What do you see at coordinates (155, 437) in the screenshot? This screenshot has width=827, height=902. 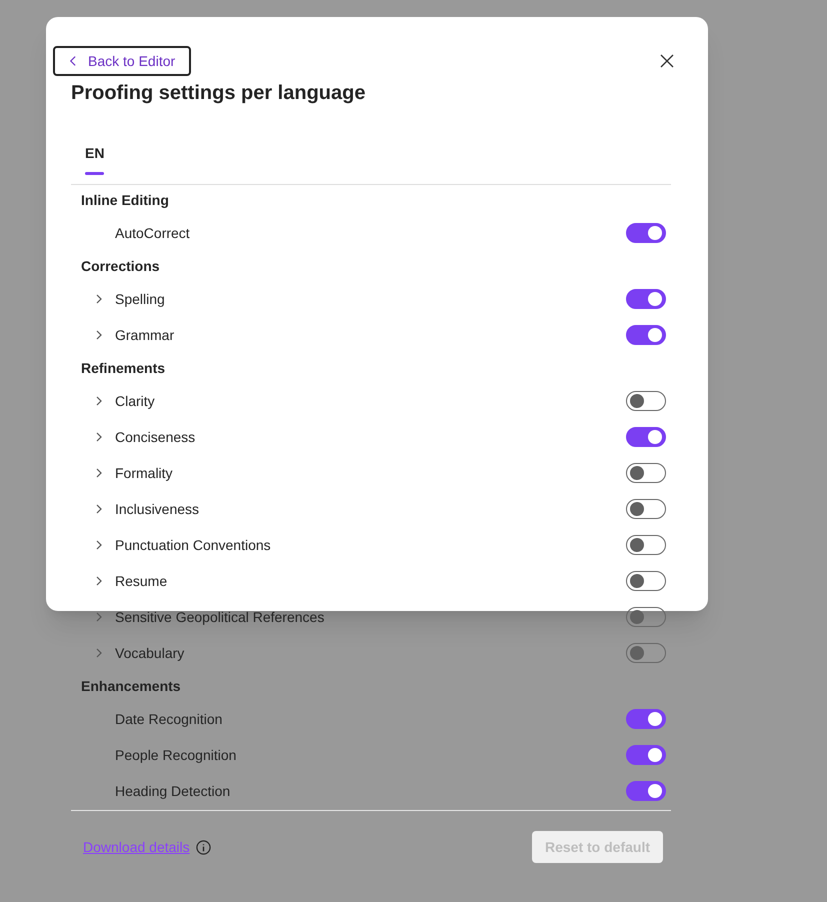 I see `setting-label: Conciseness` at bounding box center [155, 437].